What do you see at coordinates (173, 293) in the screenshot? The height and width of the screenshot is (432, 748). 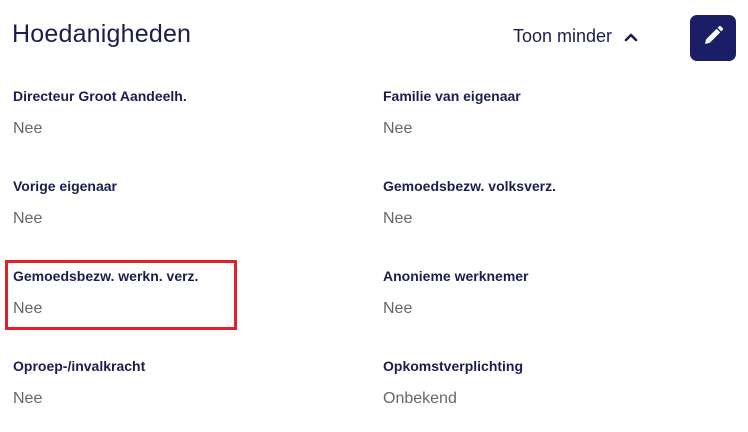 I see `field-gemoedsbezw-werkn-verz: Gemoedsbezw. werkn. verz. Nee` at bounding box center [173, 293].